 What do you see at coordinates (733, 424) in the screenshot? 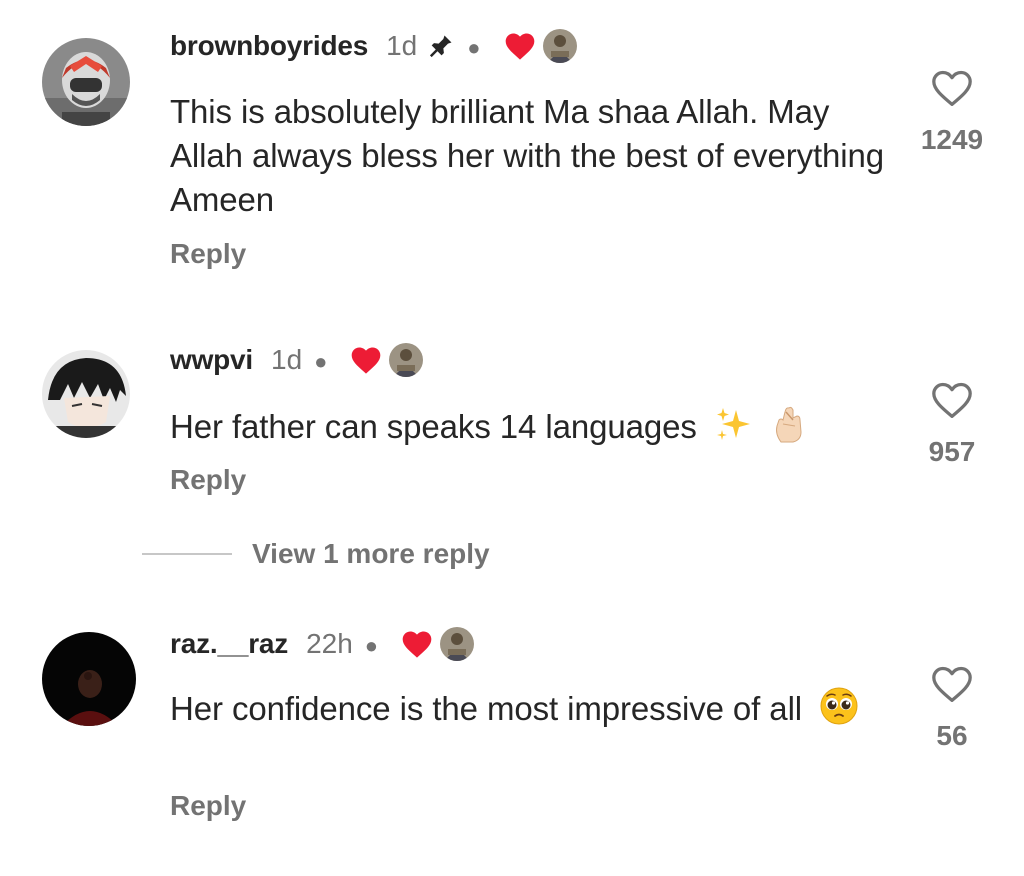
I see `sparkles-emoji` at bounding box center [733, 424].